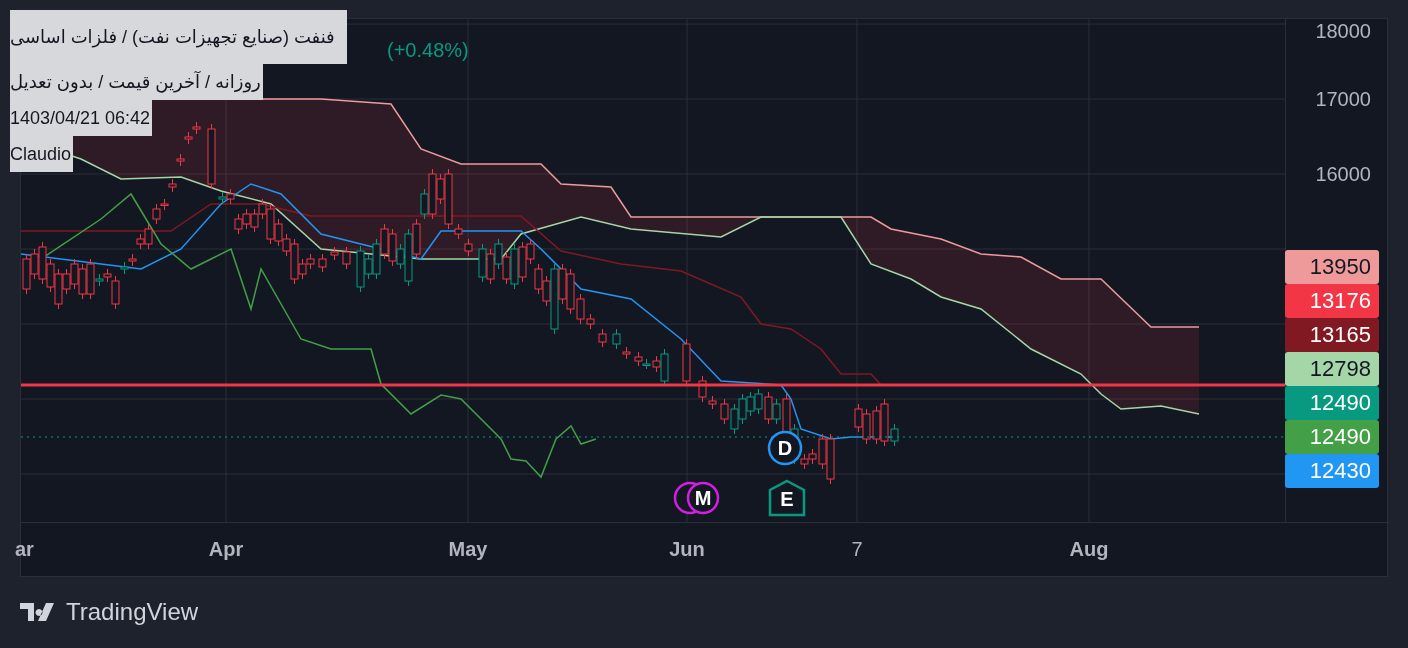 This screenshot has height=648, width=1408. What do you see at coordinates (857, 549) in the screenshot?
I see `time-axis-label: 7` at bounding box center [857, 549].